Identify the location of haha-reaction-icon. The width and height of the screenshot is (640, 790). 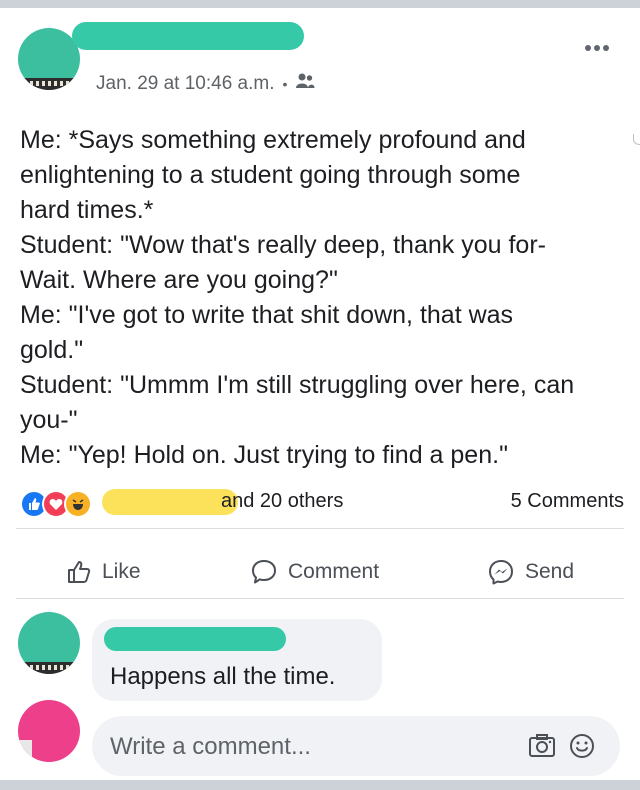
(78, 504).